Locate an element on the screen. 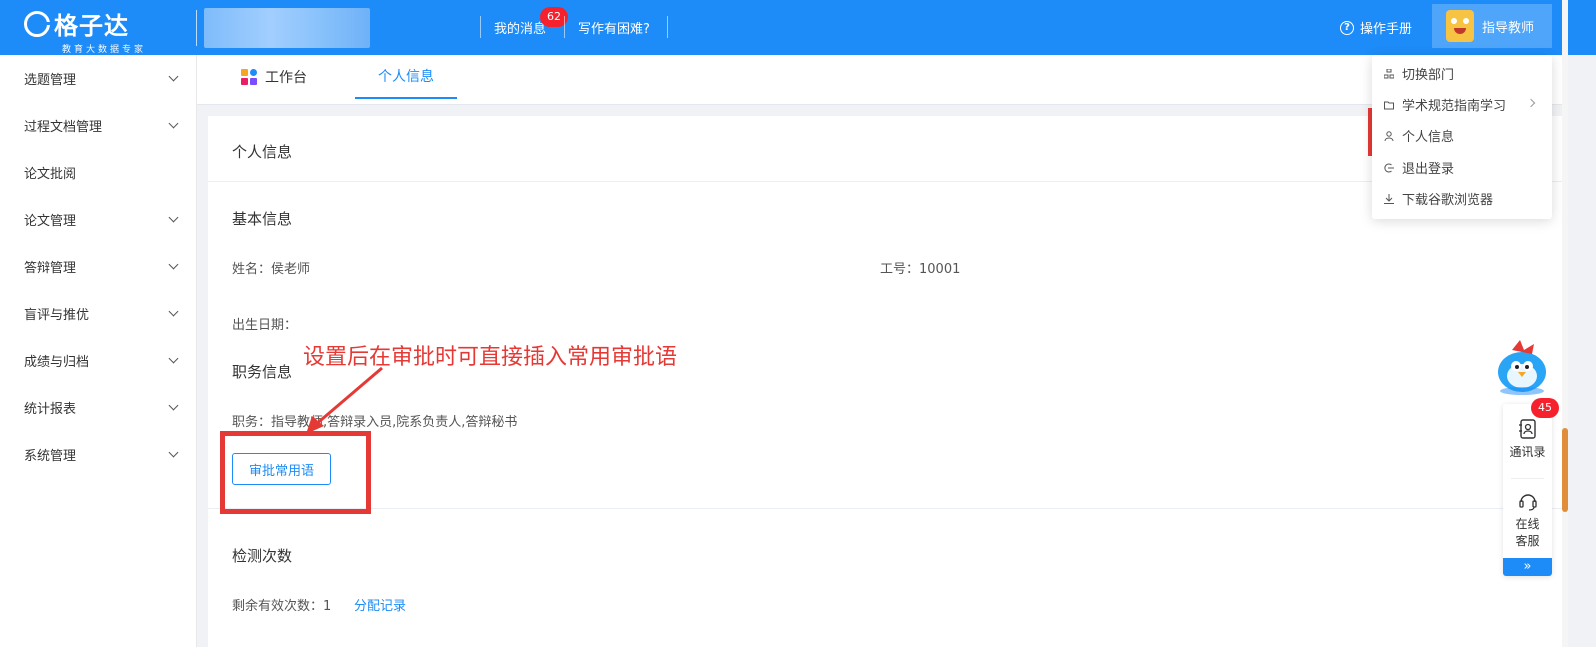 The width and height of the screenshot is (1596, 647). workbench-icon is located at coordinates (249, 77).